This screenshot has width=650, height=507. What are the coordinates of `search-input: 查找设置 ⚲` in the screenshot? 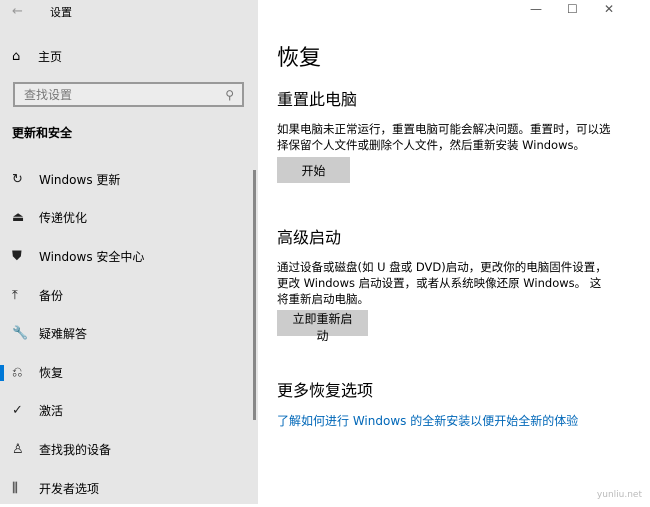 It's located at (128, 94).